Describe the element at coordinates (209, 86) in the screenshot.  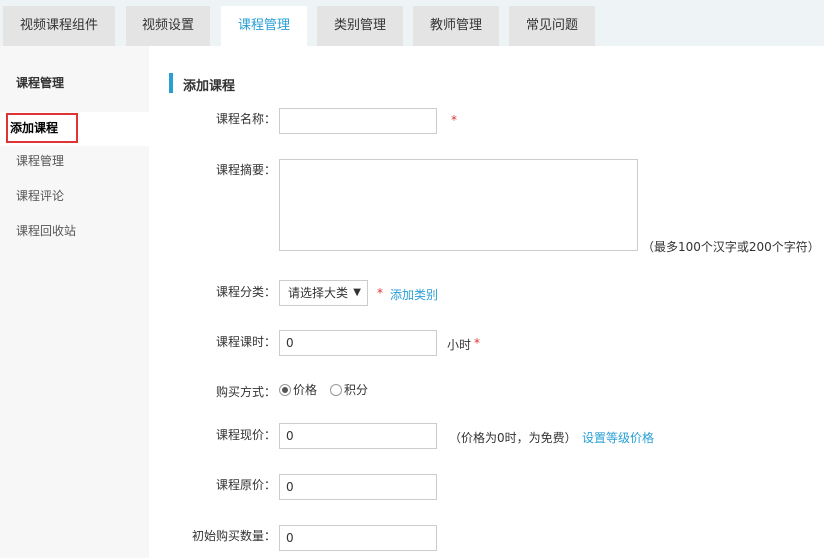
I see `section-title: 添加课程` at that location.